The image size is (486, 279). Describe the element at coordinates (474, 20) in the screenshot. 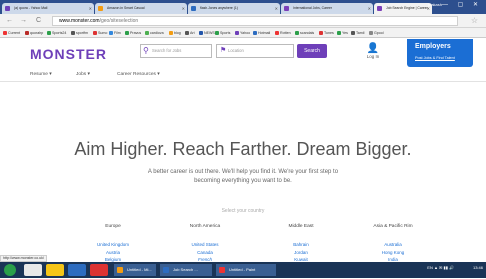

I see `bookmark-star-icon: ☆` at that location.